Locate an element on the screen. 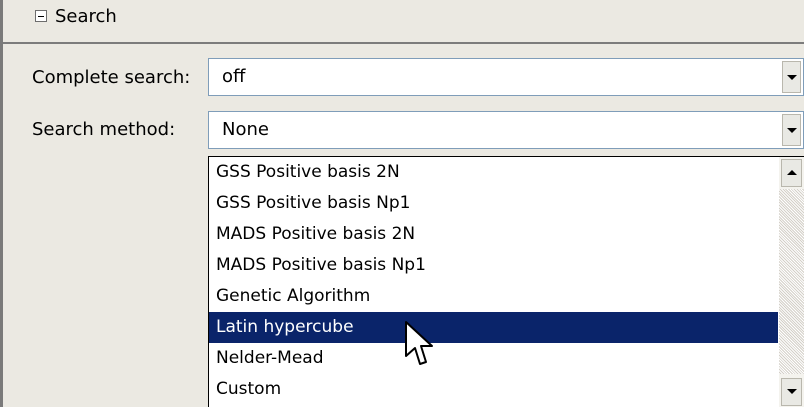 The width and height of the screenshot is (804, 407). chevron-up-icon is located at coordinates (792, 172).